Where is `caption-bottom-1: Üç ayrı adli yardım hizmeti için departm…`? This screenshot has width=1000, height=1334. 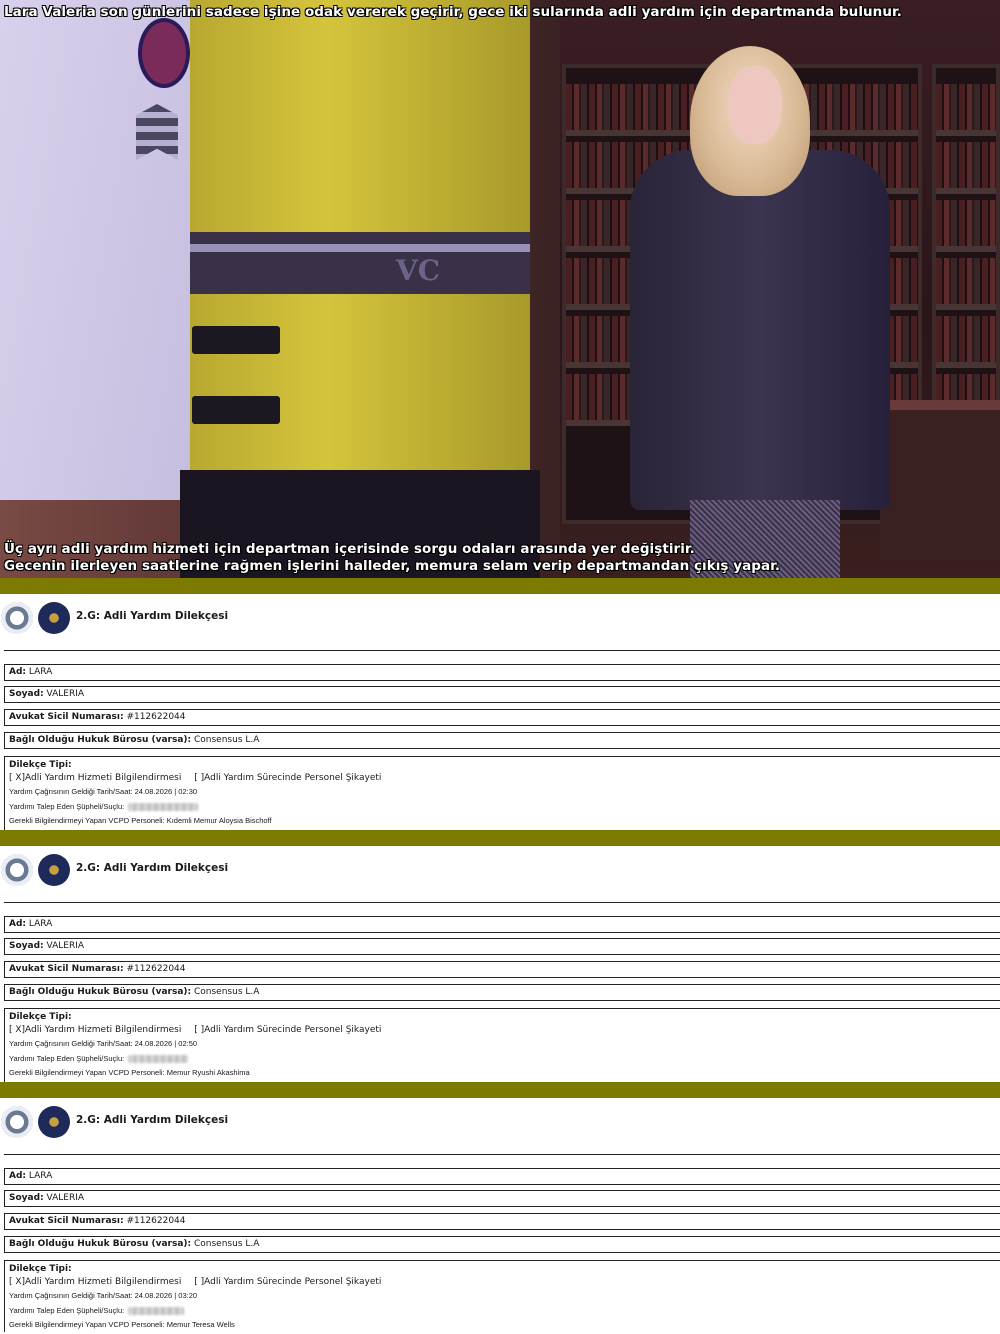
caption-bottom-1: Üç ayrı adli yardım hizmeti için departm… is located at coordinates (349, 549).